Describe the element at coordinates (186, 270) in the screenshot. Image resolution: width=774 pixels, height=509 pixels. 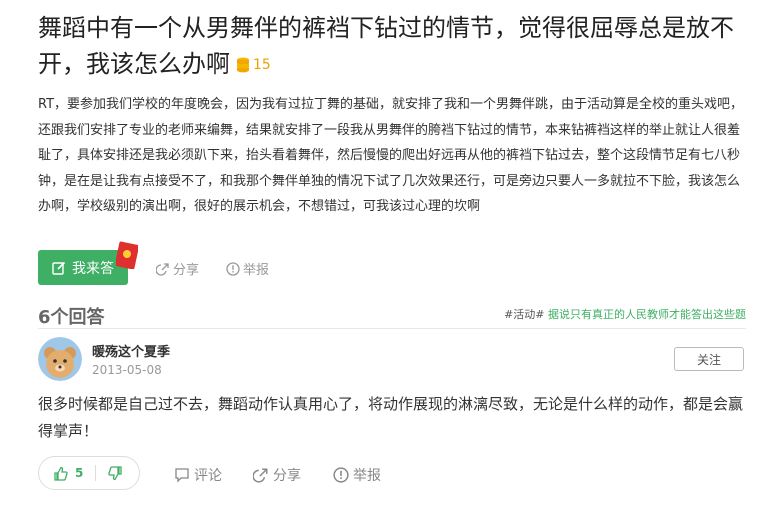
I see `share-label: 分享` at that location.